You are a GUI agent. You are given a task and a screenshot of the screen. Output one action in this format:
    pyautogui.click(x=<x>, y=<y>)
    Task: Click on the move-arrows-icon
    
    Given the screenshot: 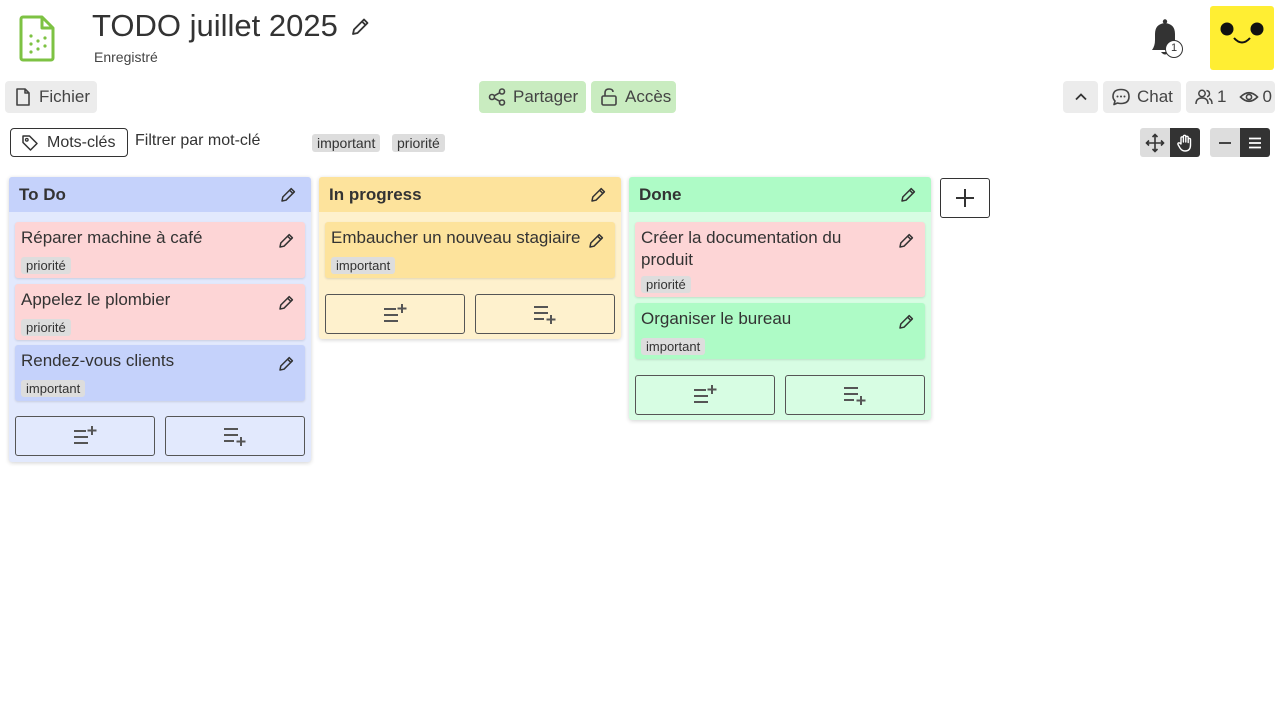 What is the action you would take?
    pyautogui.click(x=1155, y=142)
    